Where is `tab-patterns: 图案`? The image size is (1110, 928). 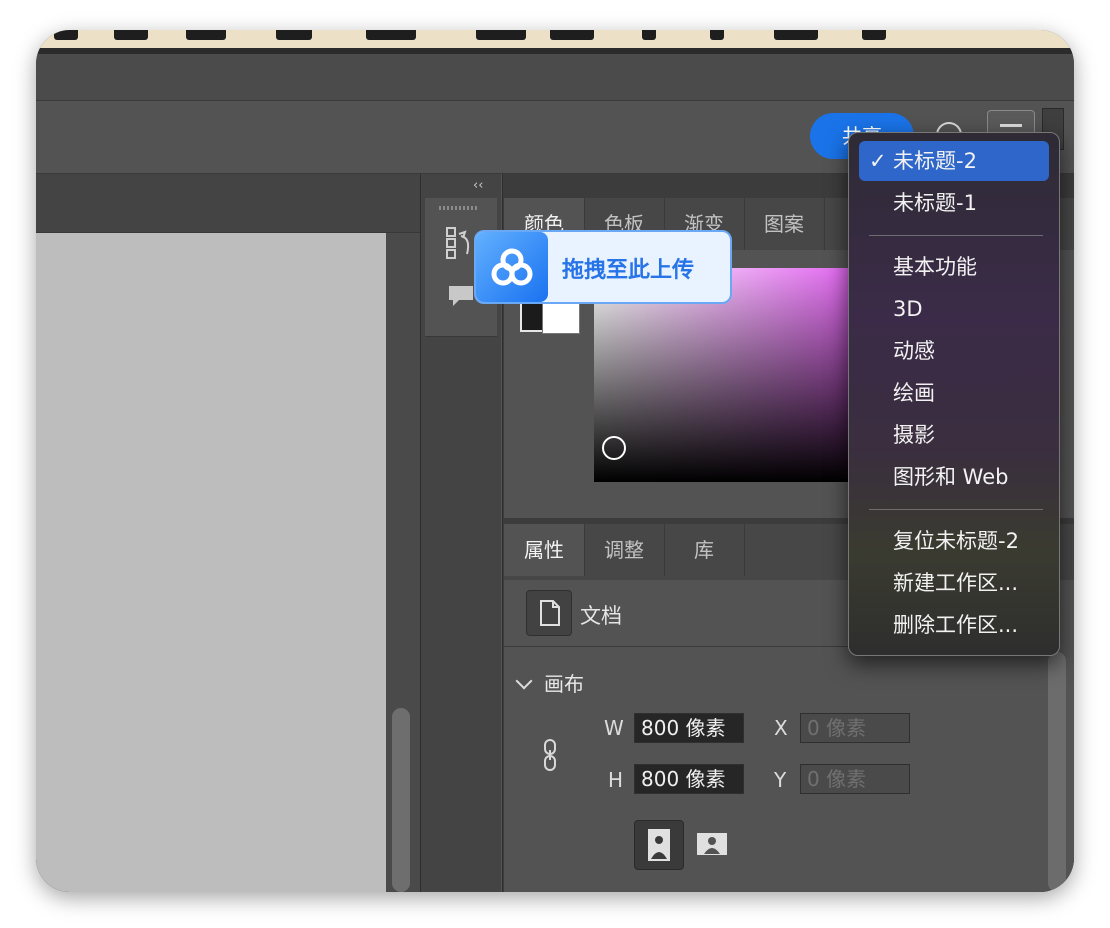 tab-patterns: 图案 is located at coordinates (784, 224).